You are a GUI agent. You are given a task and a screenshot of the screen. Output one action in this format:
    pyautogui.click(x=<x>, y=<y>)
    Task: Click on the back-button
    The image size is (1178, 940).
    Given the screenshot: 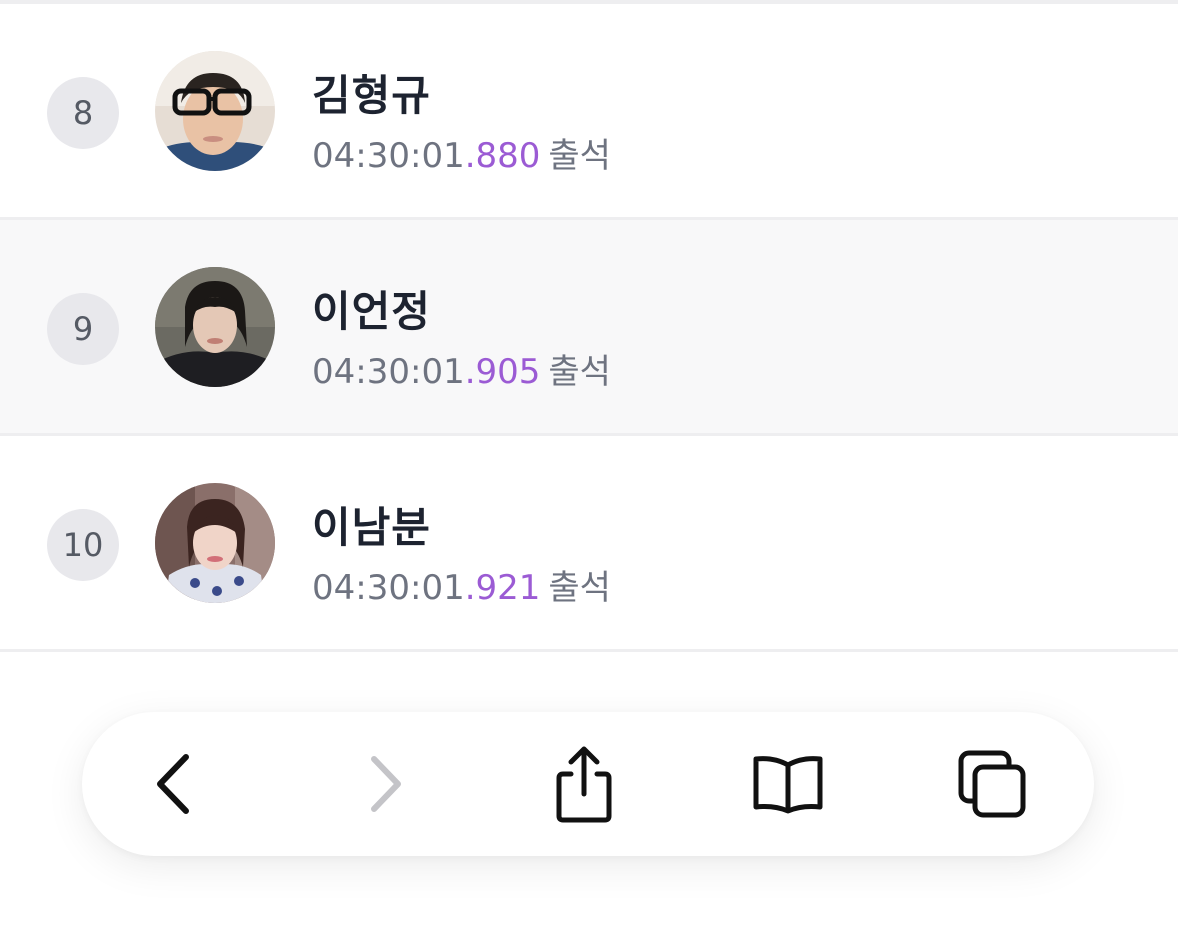 What is the action you would take?
    pyautogui.click(x=176, y=784)
    